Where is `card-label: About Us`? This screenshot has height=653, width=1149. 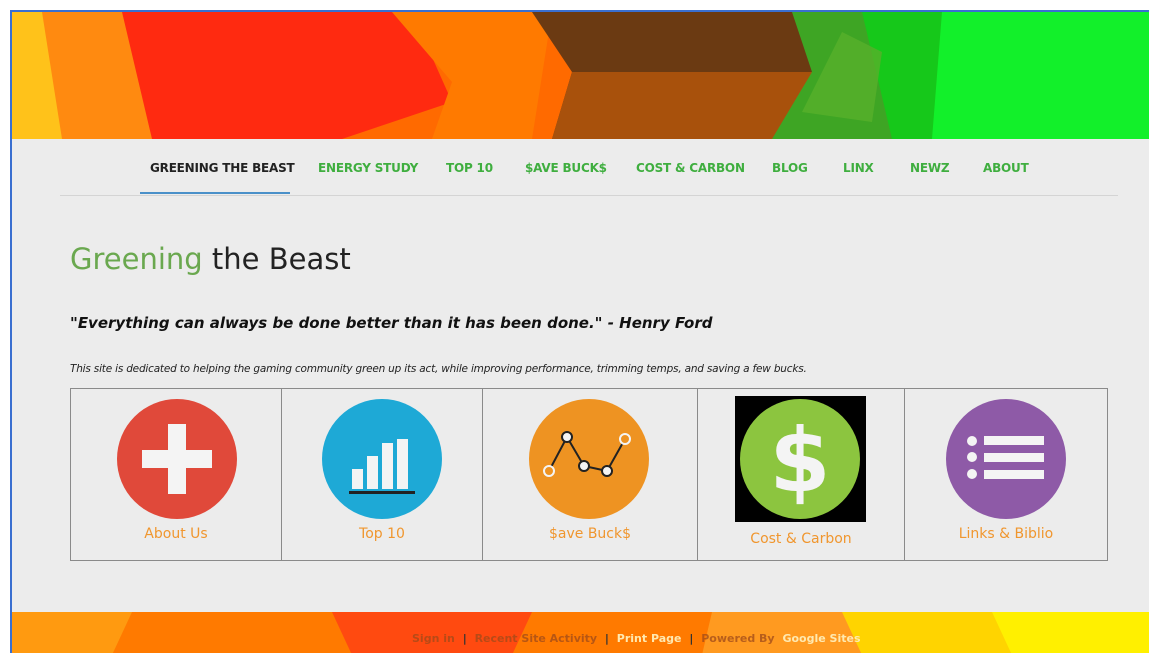
card-label: About Us is located at coordinates (176, 534).